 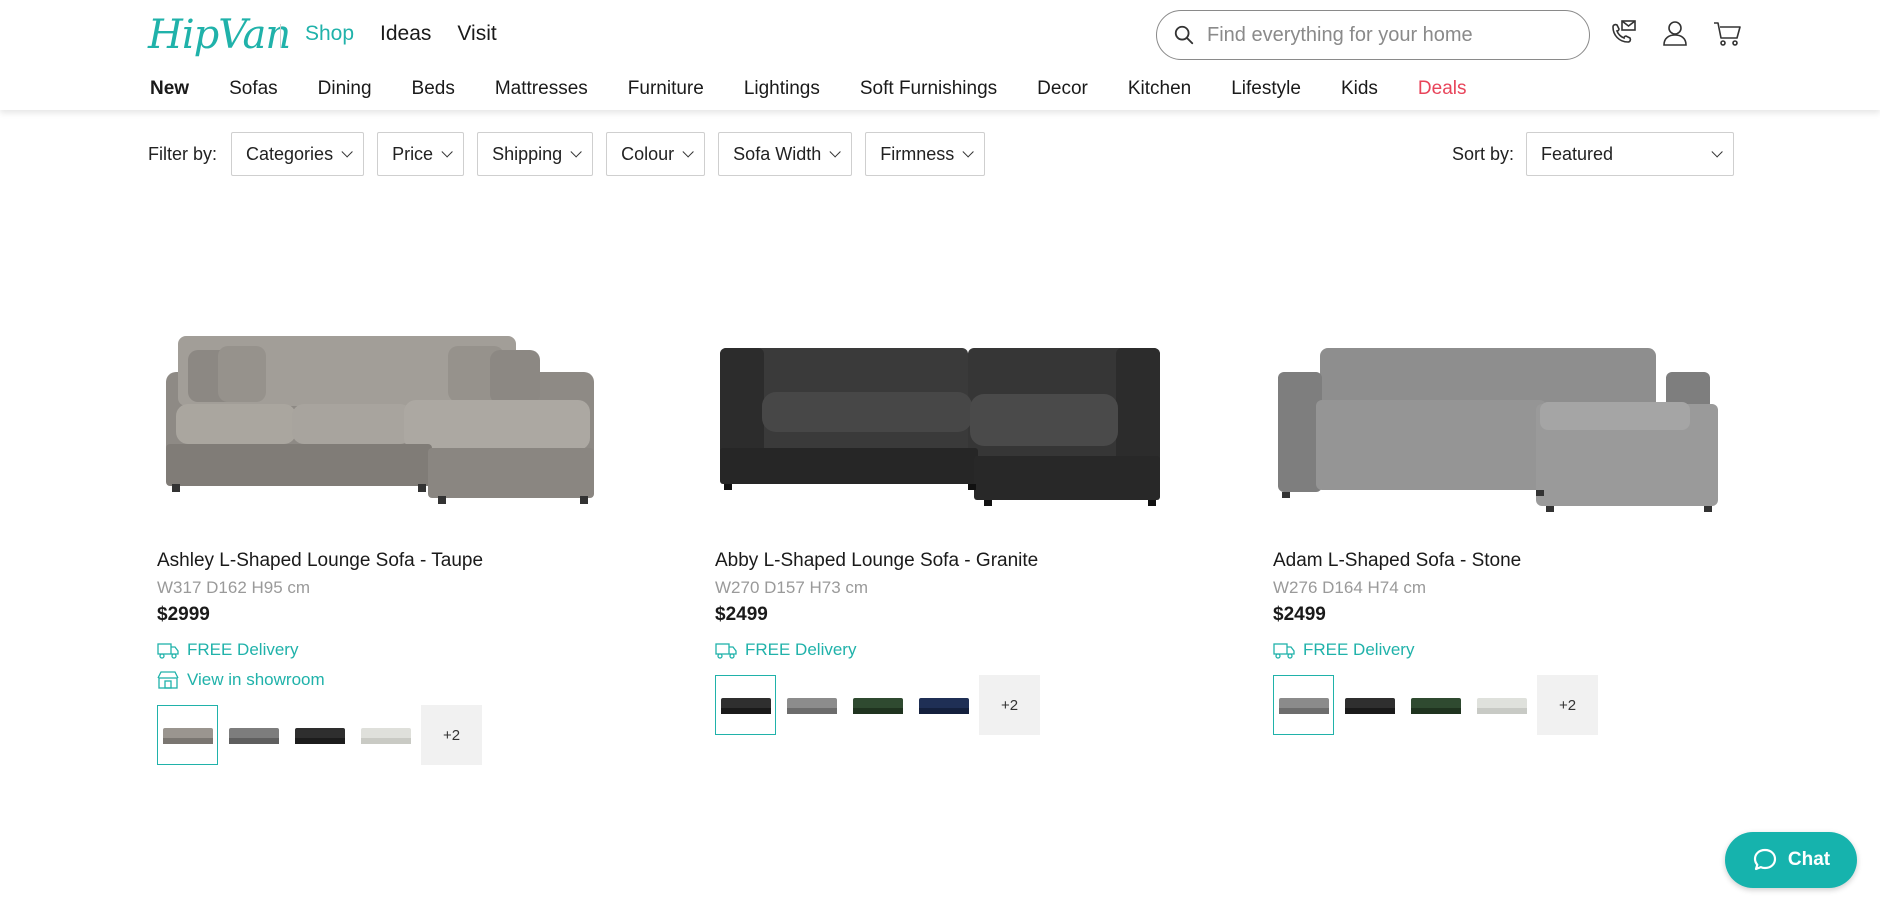 I want to click on category-beds: Beds, so click(x=433, y=89).